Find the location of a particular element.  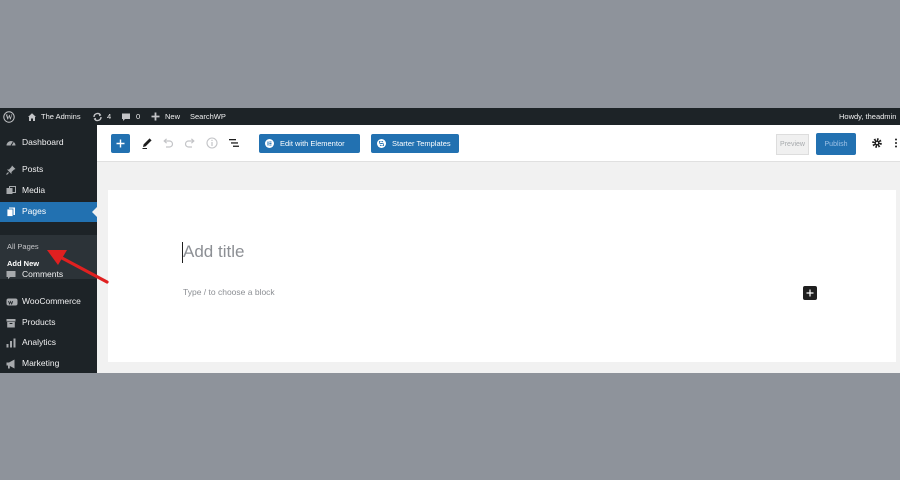

edit-with-elementor-label: Edit with Elementor is located at coordinates (312, 143).